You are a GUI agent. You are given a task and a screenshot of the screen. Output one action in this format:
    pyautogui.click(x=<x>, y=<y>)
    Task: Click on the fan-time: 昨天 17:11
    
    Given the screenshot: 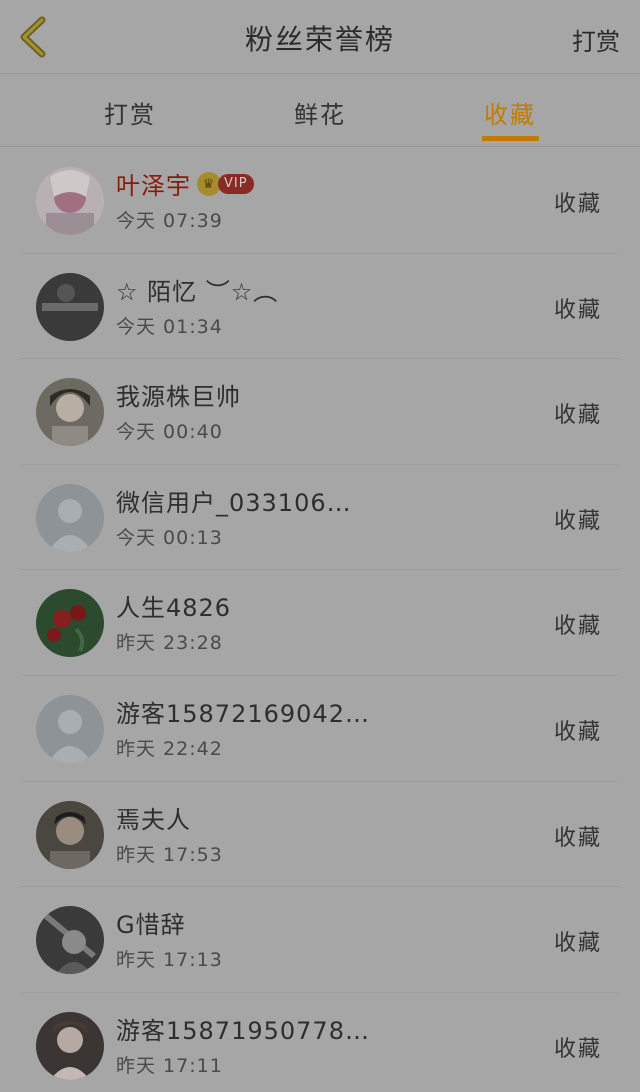 What is the action you would take?
    pyautogui.click(x=169, y=1065)
    